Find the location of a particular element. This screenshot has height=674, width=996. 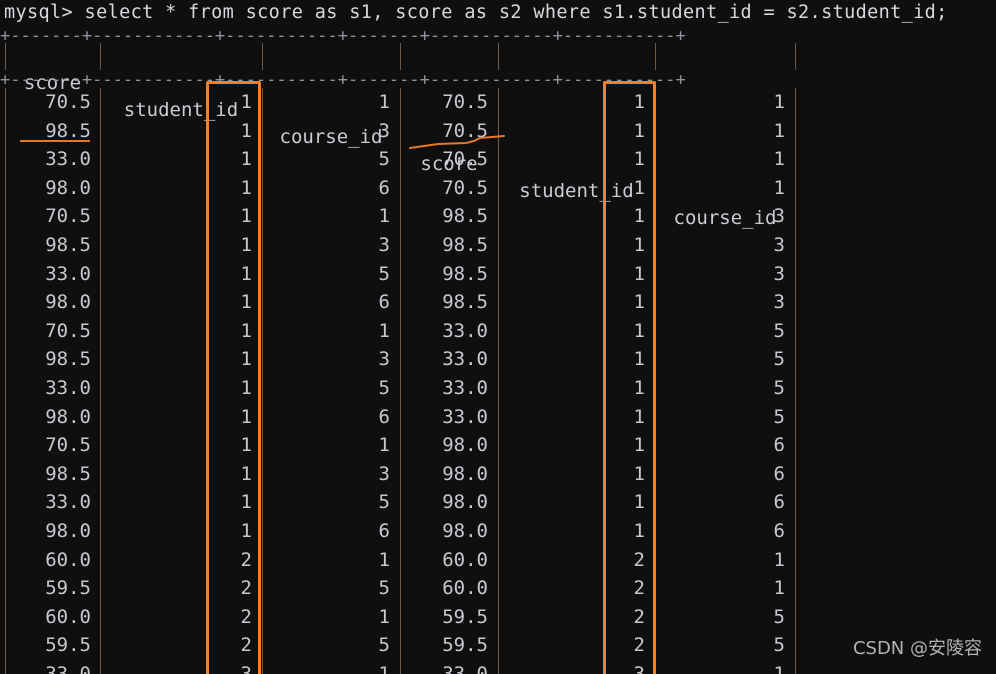

table-row: 98.5 1 3 70.5 1 1 is located at coordinates (498, 131).